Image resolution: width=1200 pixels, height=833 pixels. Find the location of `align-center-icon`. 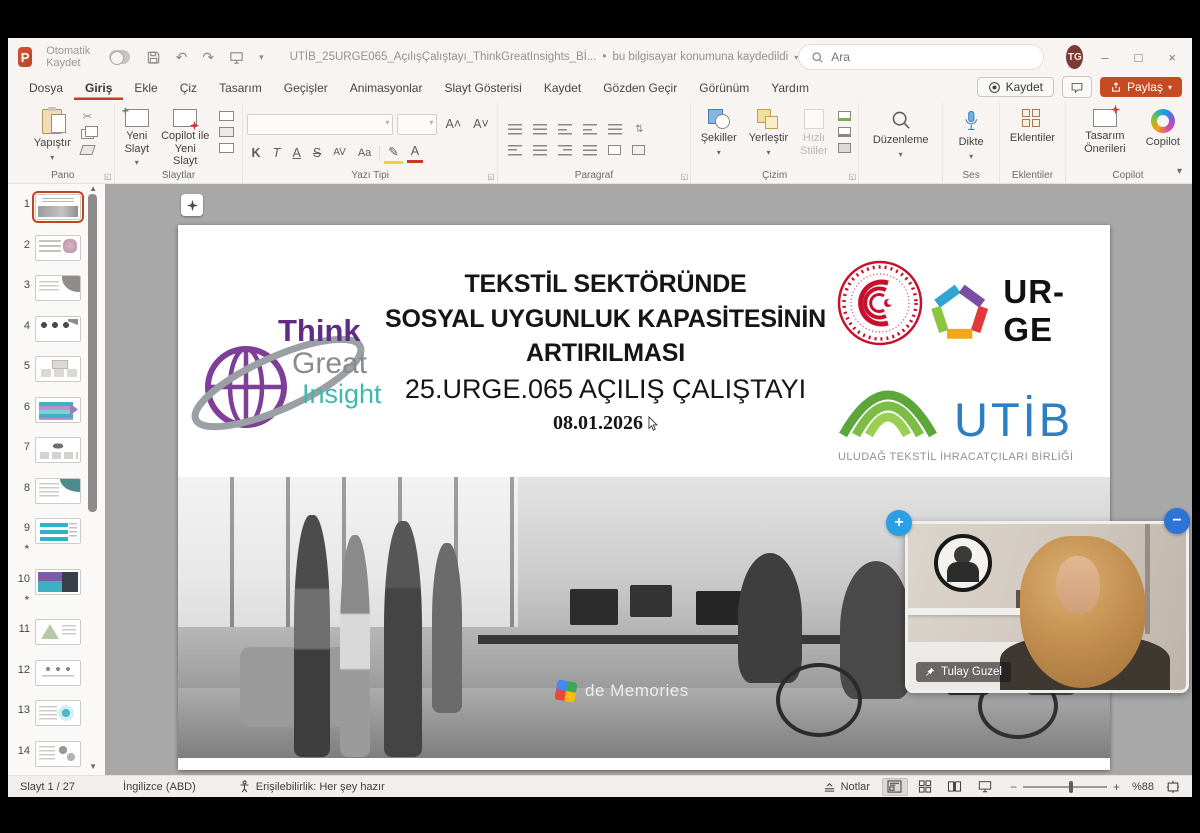

align-center-icon is located at coordinates (539, 150).